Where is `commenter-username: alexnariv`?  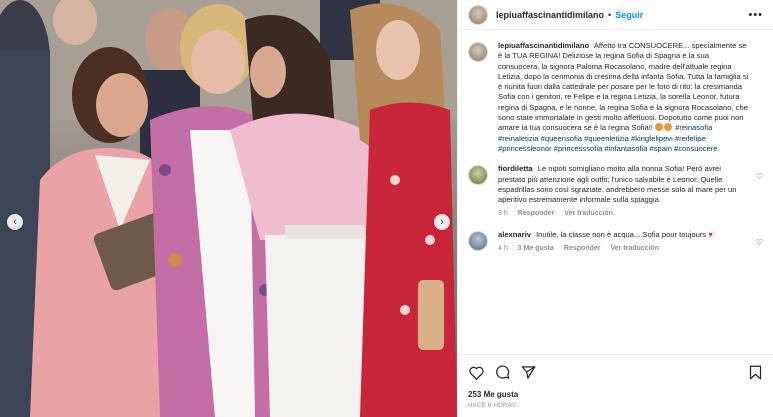 commenter-username: alexnariv is located at coordinates (514, 234).